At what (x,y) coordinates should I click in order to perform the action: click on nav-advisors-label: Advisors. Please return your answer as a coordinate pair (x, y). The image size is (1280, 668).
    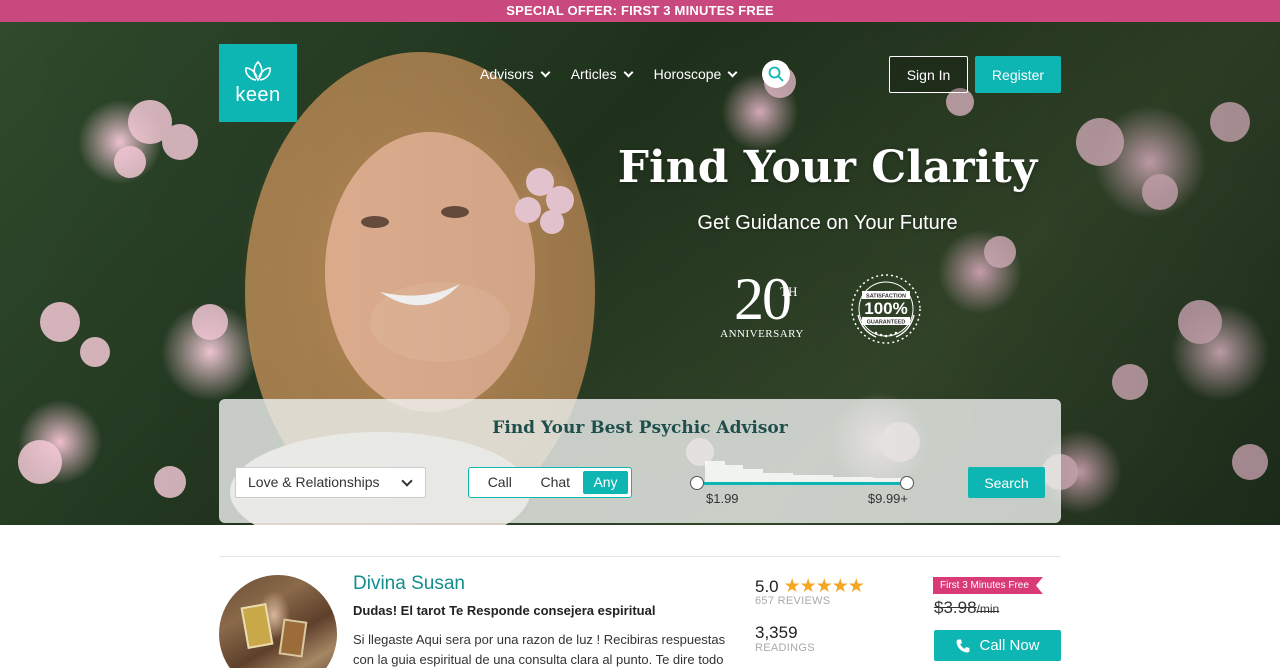
    Looking at the image, I should click on (507, 74).